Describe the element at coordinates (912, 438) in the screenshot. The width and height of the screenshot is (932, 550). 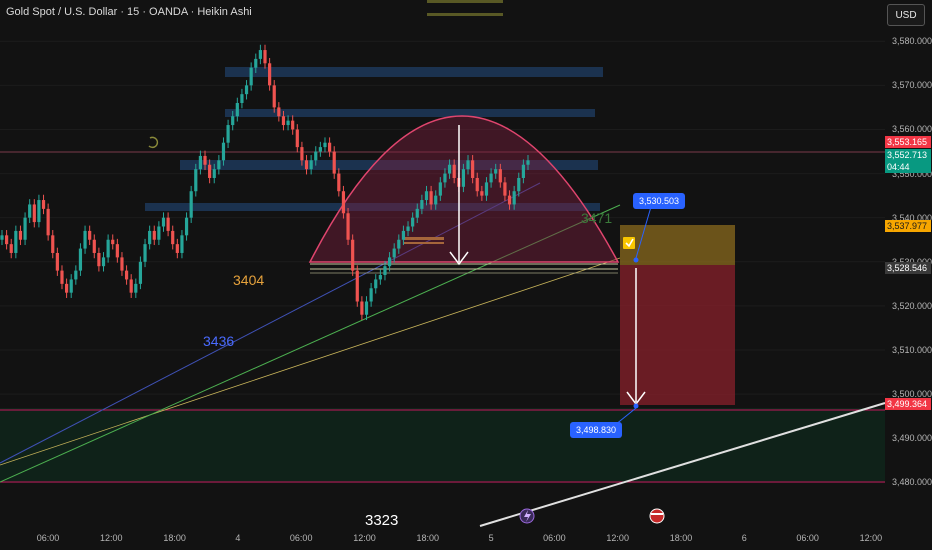
I see `y-tick-label: 3,490.000` at that location.